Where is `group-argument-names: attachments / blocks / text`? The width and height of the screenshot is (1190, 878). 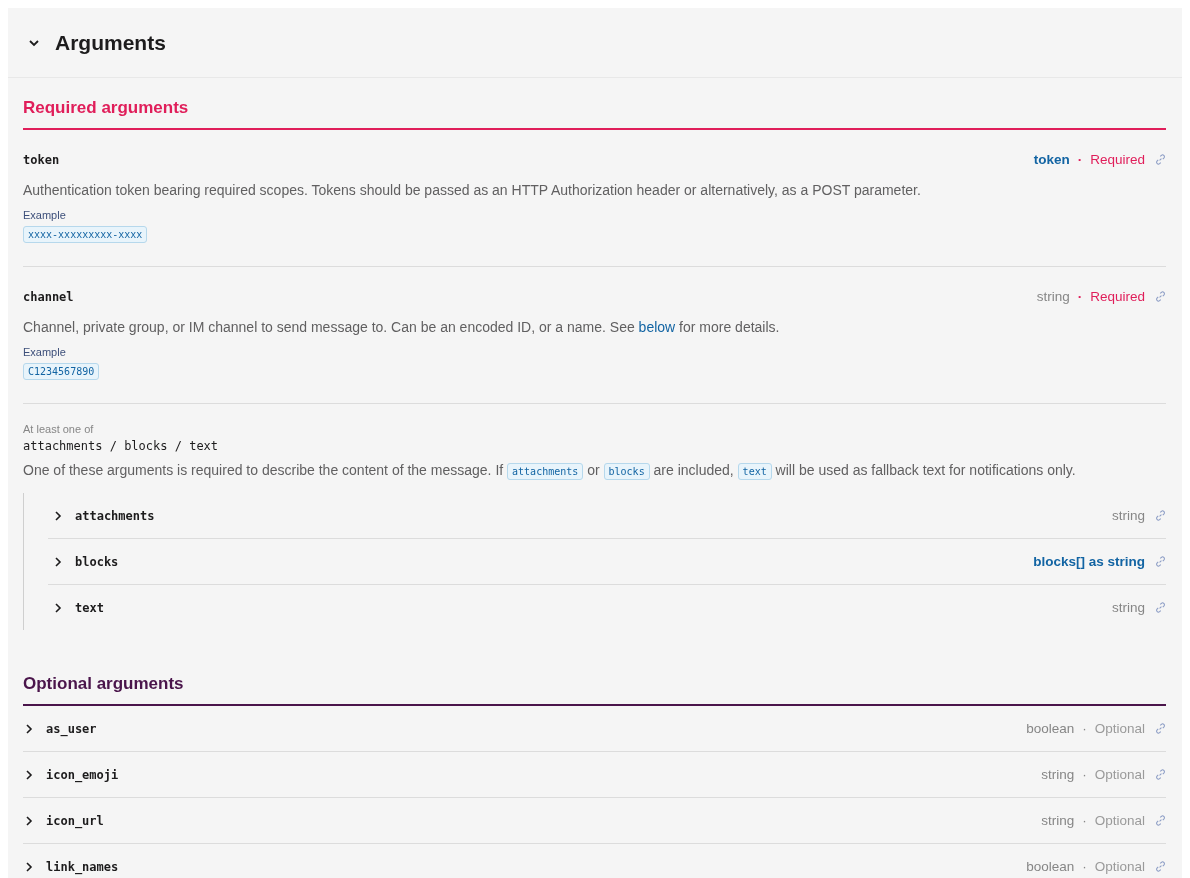
group-argument-names: attachments / blocks / text is located at coordinates (121, 446).